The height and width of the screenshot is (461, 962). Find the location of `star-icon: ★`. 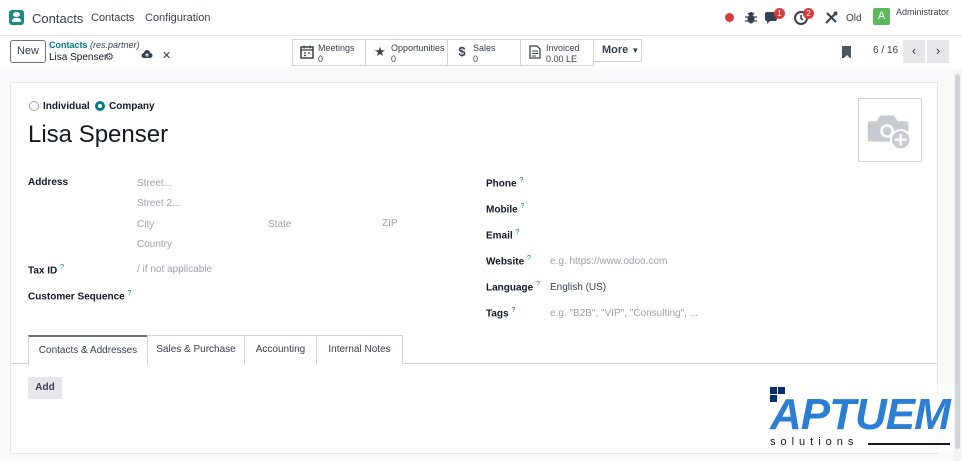

star-icon: ★ is located at coordinates (380, 51).